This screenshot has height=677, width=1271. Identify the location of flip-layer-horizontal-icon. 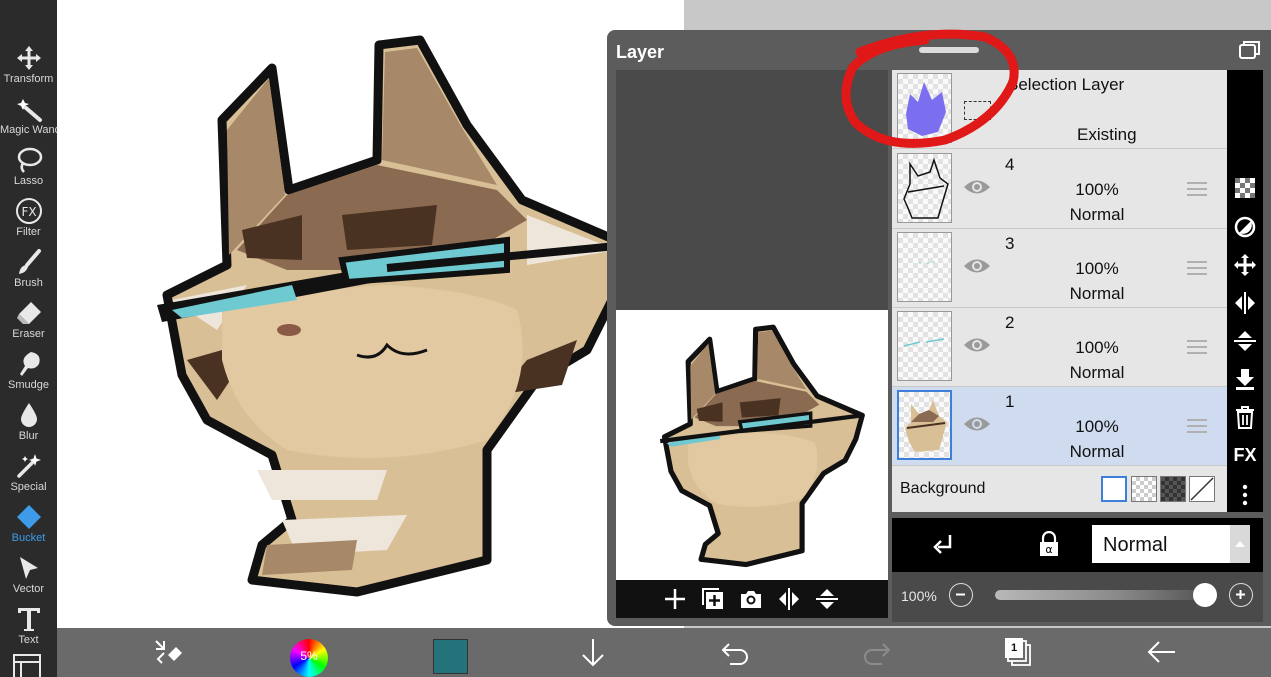
(1245, 303).